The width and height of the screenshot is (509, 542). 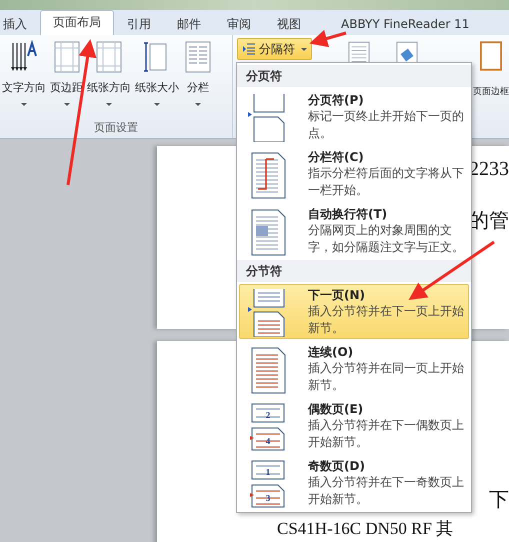 I want to click on menu-item-title: 奇数页(D), so click(x=337, y=466).